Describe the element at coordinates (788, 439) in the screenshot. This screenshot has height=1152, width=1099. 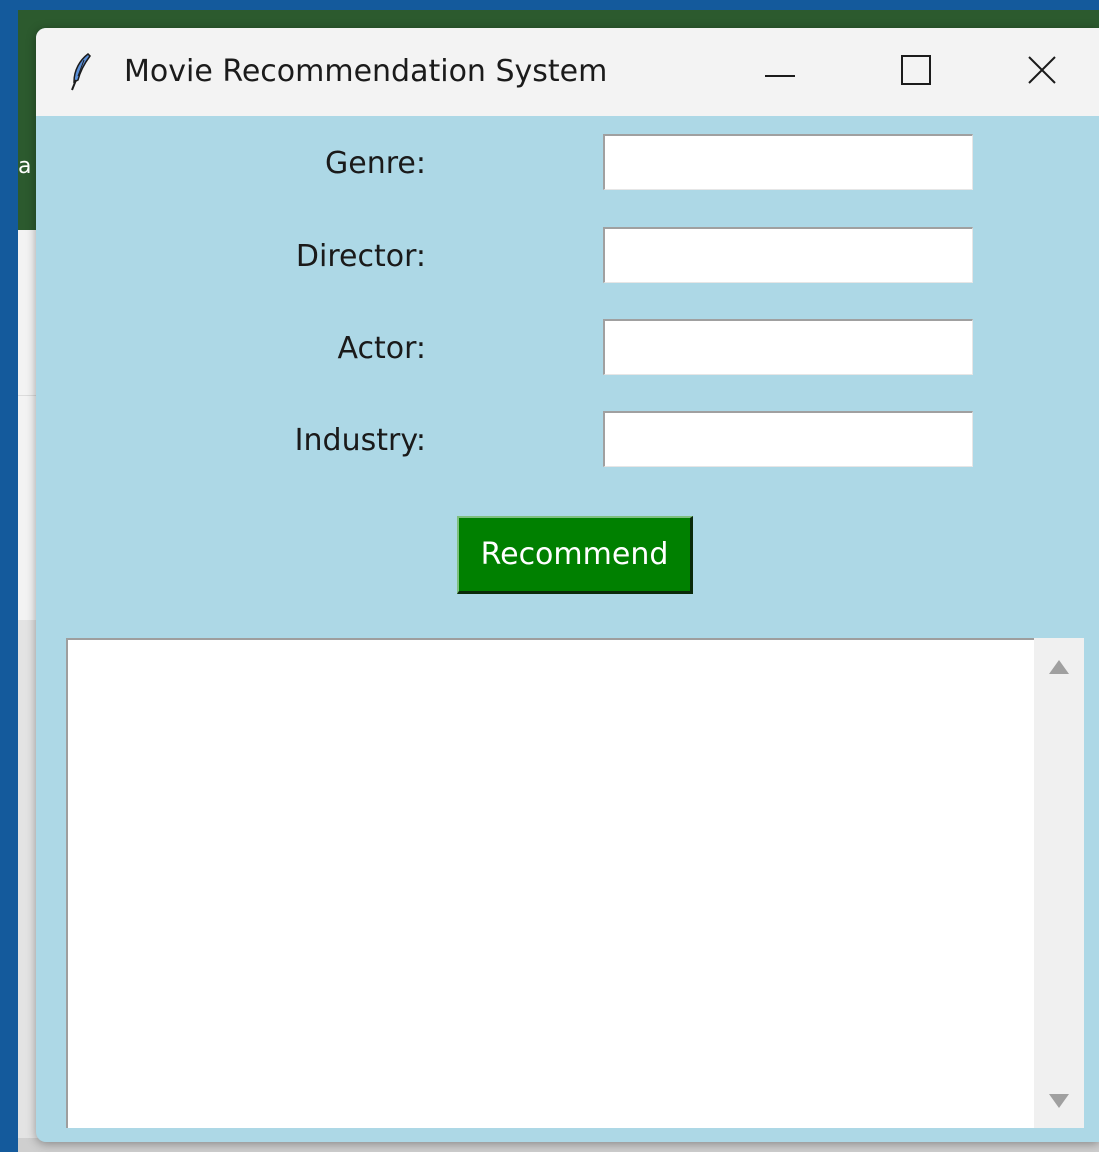
I see `industry-input` at that location.